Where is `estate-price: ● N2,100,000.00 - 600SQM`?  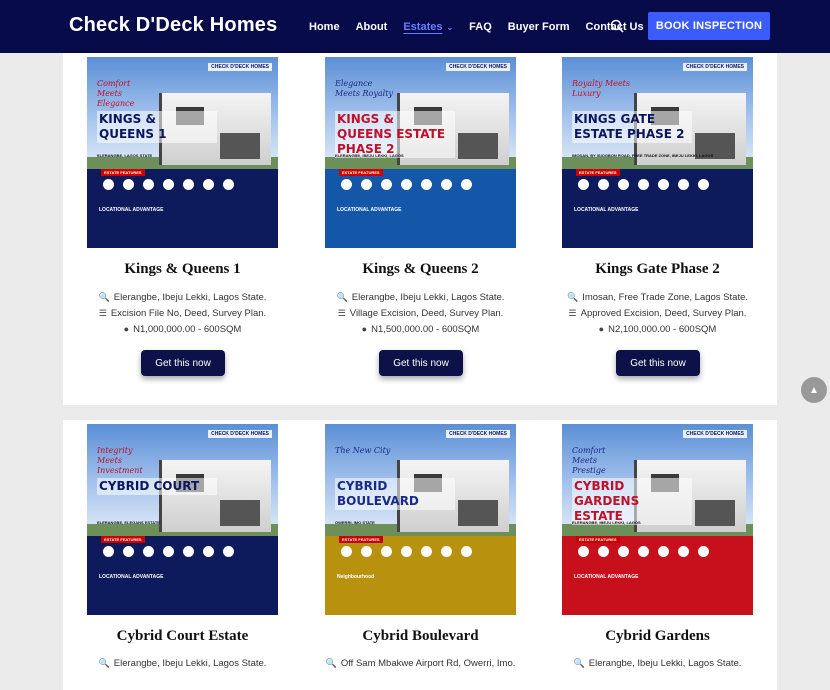
estate-price: ● N2,100,000.00 - 600SQM is located at coordinates (657, 329).